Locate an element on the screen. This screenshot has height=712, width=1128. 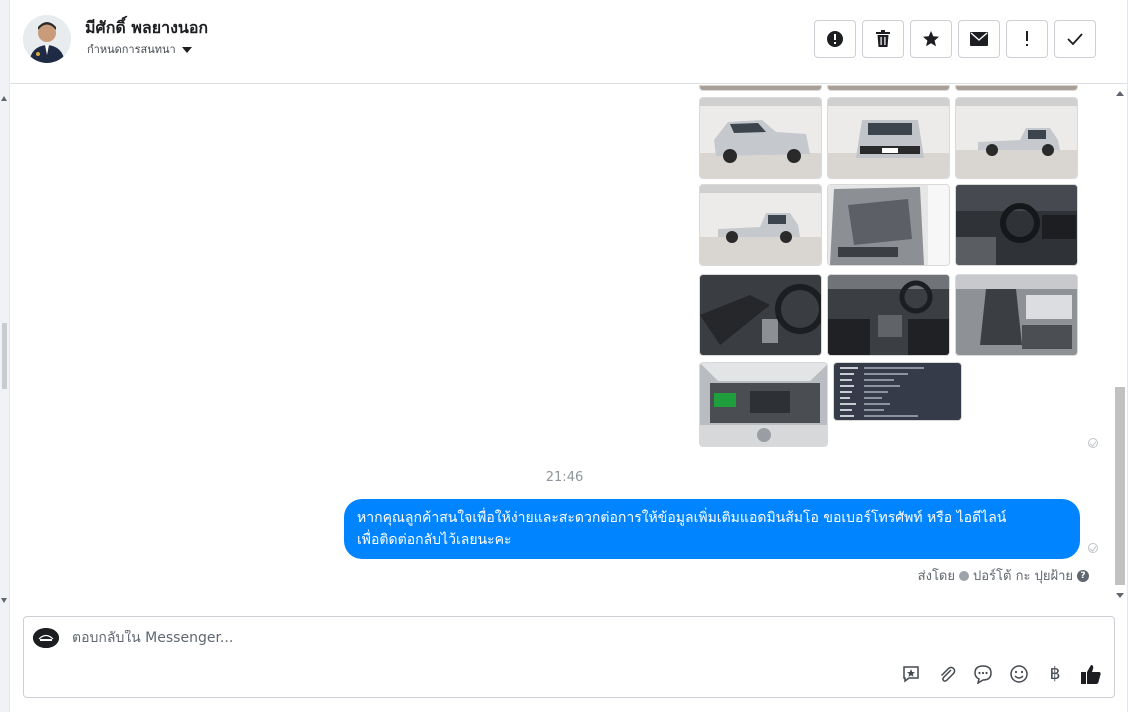
conversation-header: มีศักดิ์ พลยางนอก กำหนดการสนทนา is located at coordinates (568, 42).